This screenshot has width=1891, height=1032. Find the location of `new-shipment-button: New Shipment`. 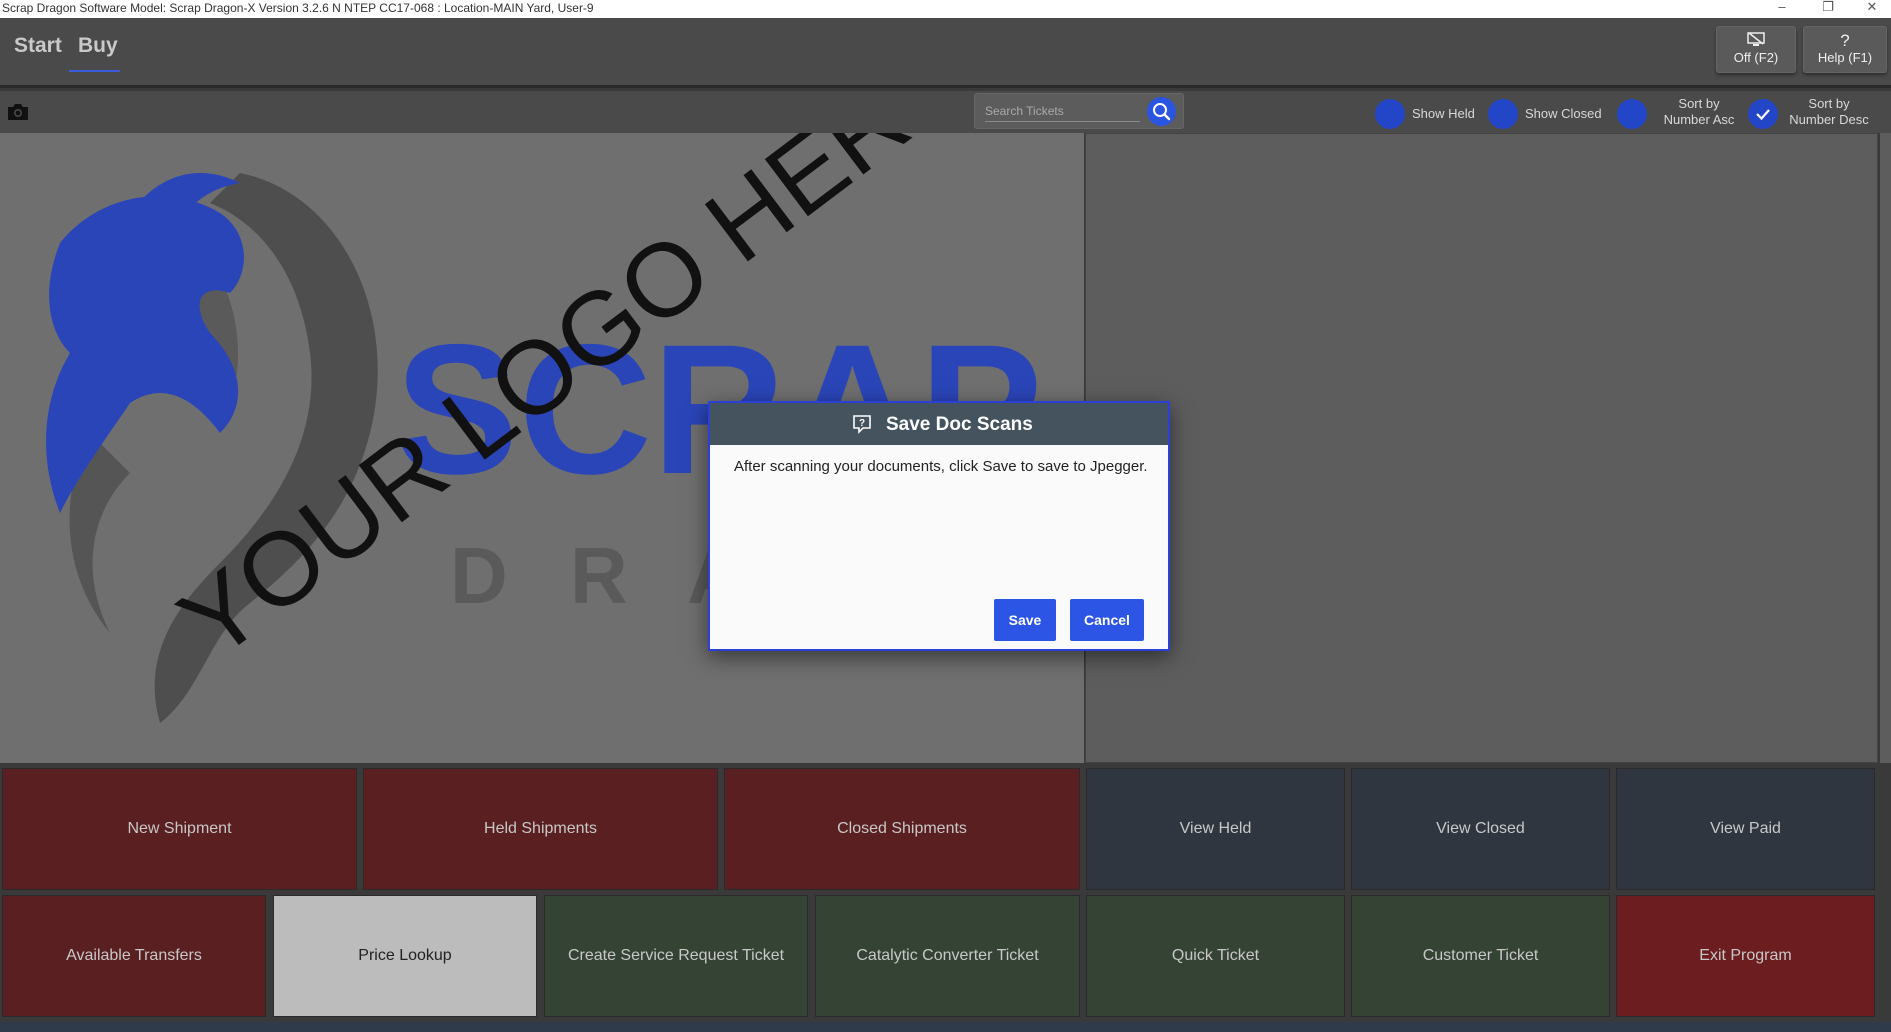

new-shipment-button: New Shipment is located at coordinates (179, 829).